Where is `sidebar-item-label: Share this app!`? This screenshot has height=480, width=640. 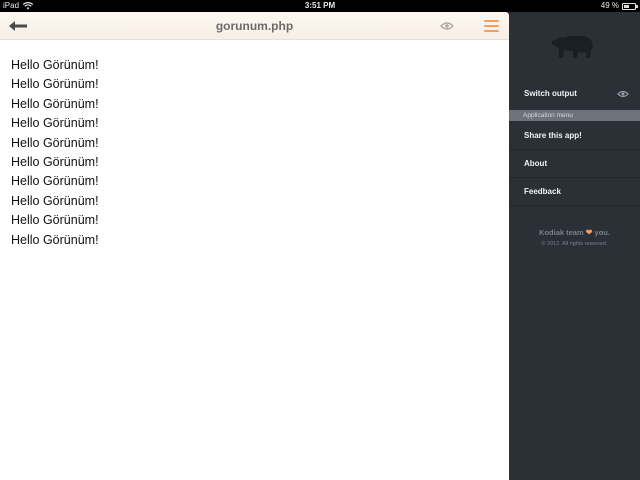
sidebar-item-label: Share this app! is located at coordinates (553, 135).